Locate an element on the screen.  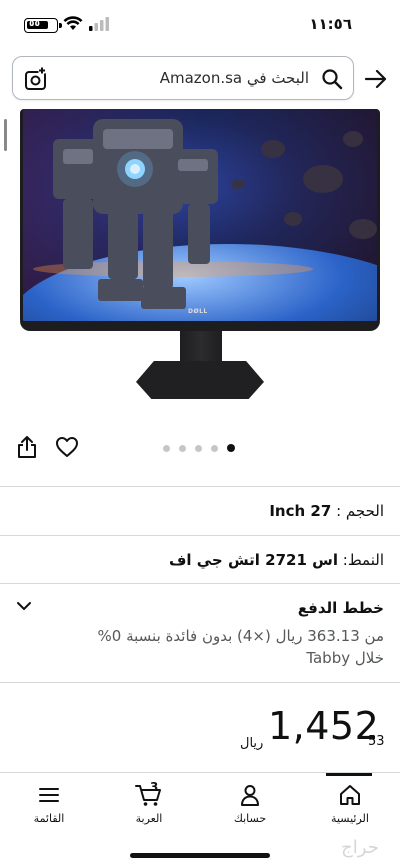
chevron-down-icon is located at coordinates (24, 606).